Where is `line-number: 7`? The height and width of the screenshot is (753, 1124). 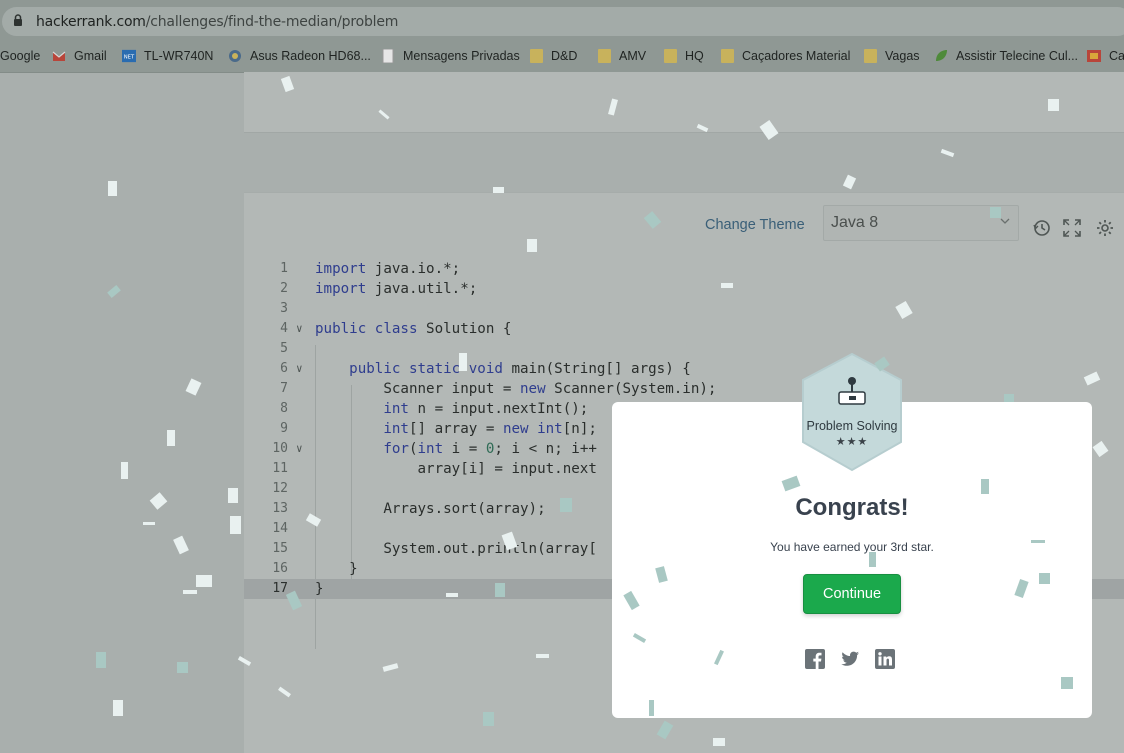
line-number: 7 is located at coordinates (284, 388).